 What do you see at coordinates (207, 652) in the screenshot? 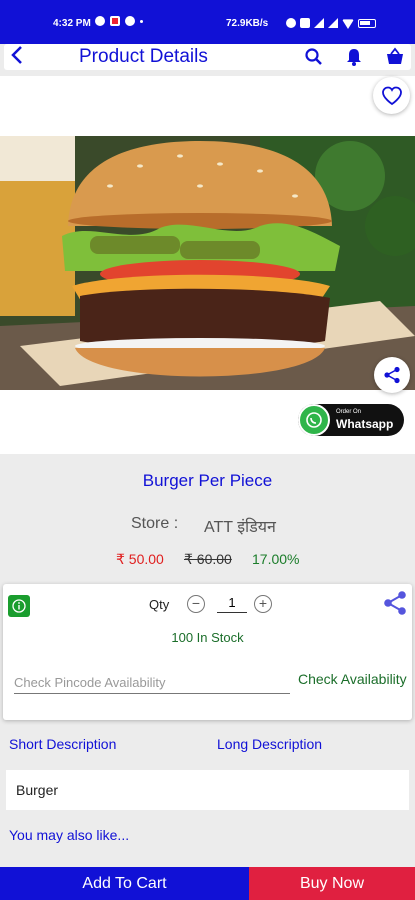
I see `stock-card: Qty − + 100 In Stock Check Availability` at bounding box center [207, 652].